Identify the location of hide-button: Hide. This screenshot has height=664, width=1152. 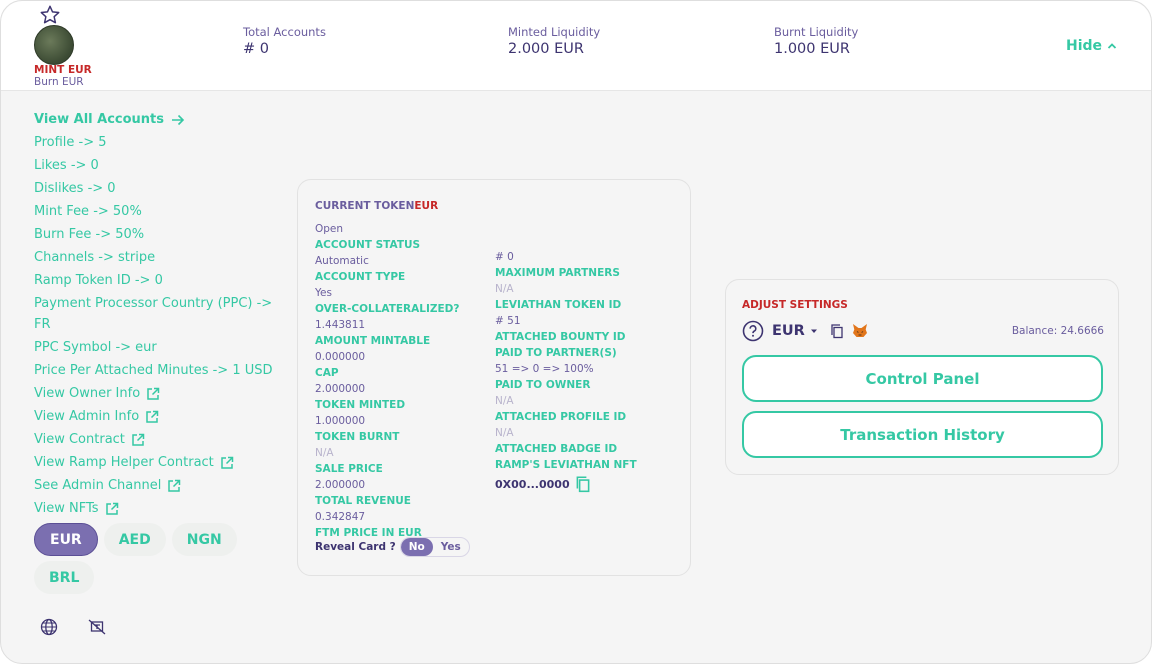
(1092, 46).